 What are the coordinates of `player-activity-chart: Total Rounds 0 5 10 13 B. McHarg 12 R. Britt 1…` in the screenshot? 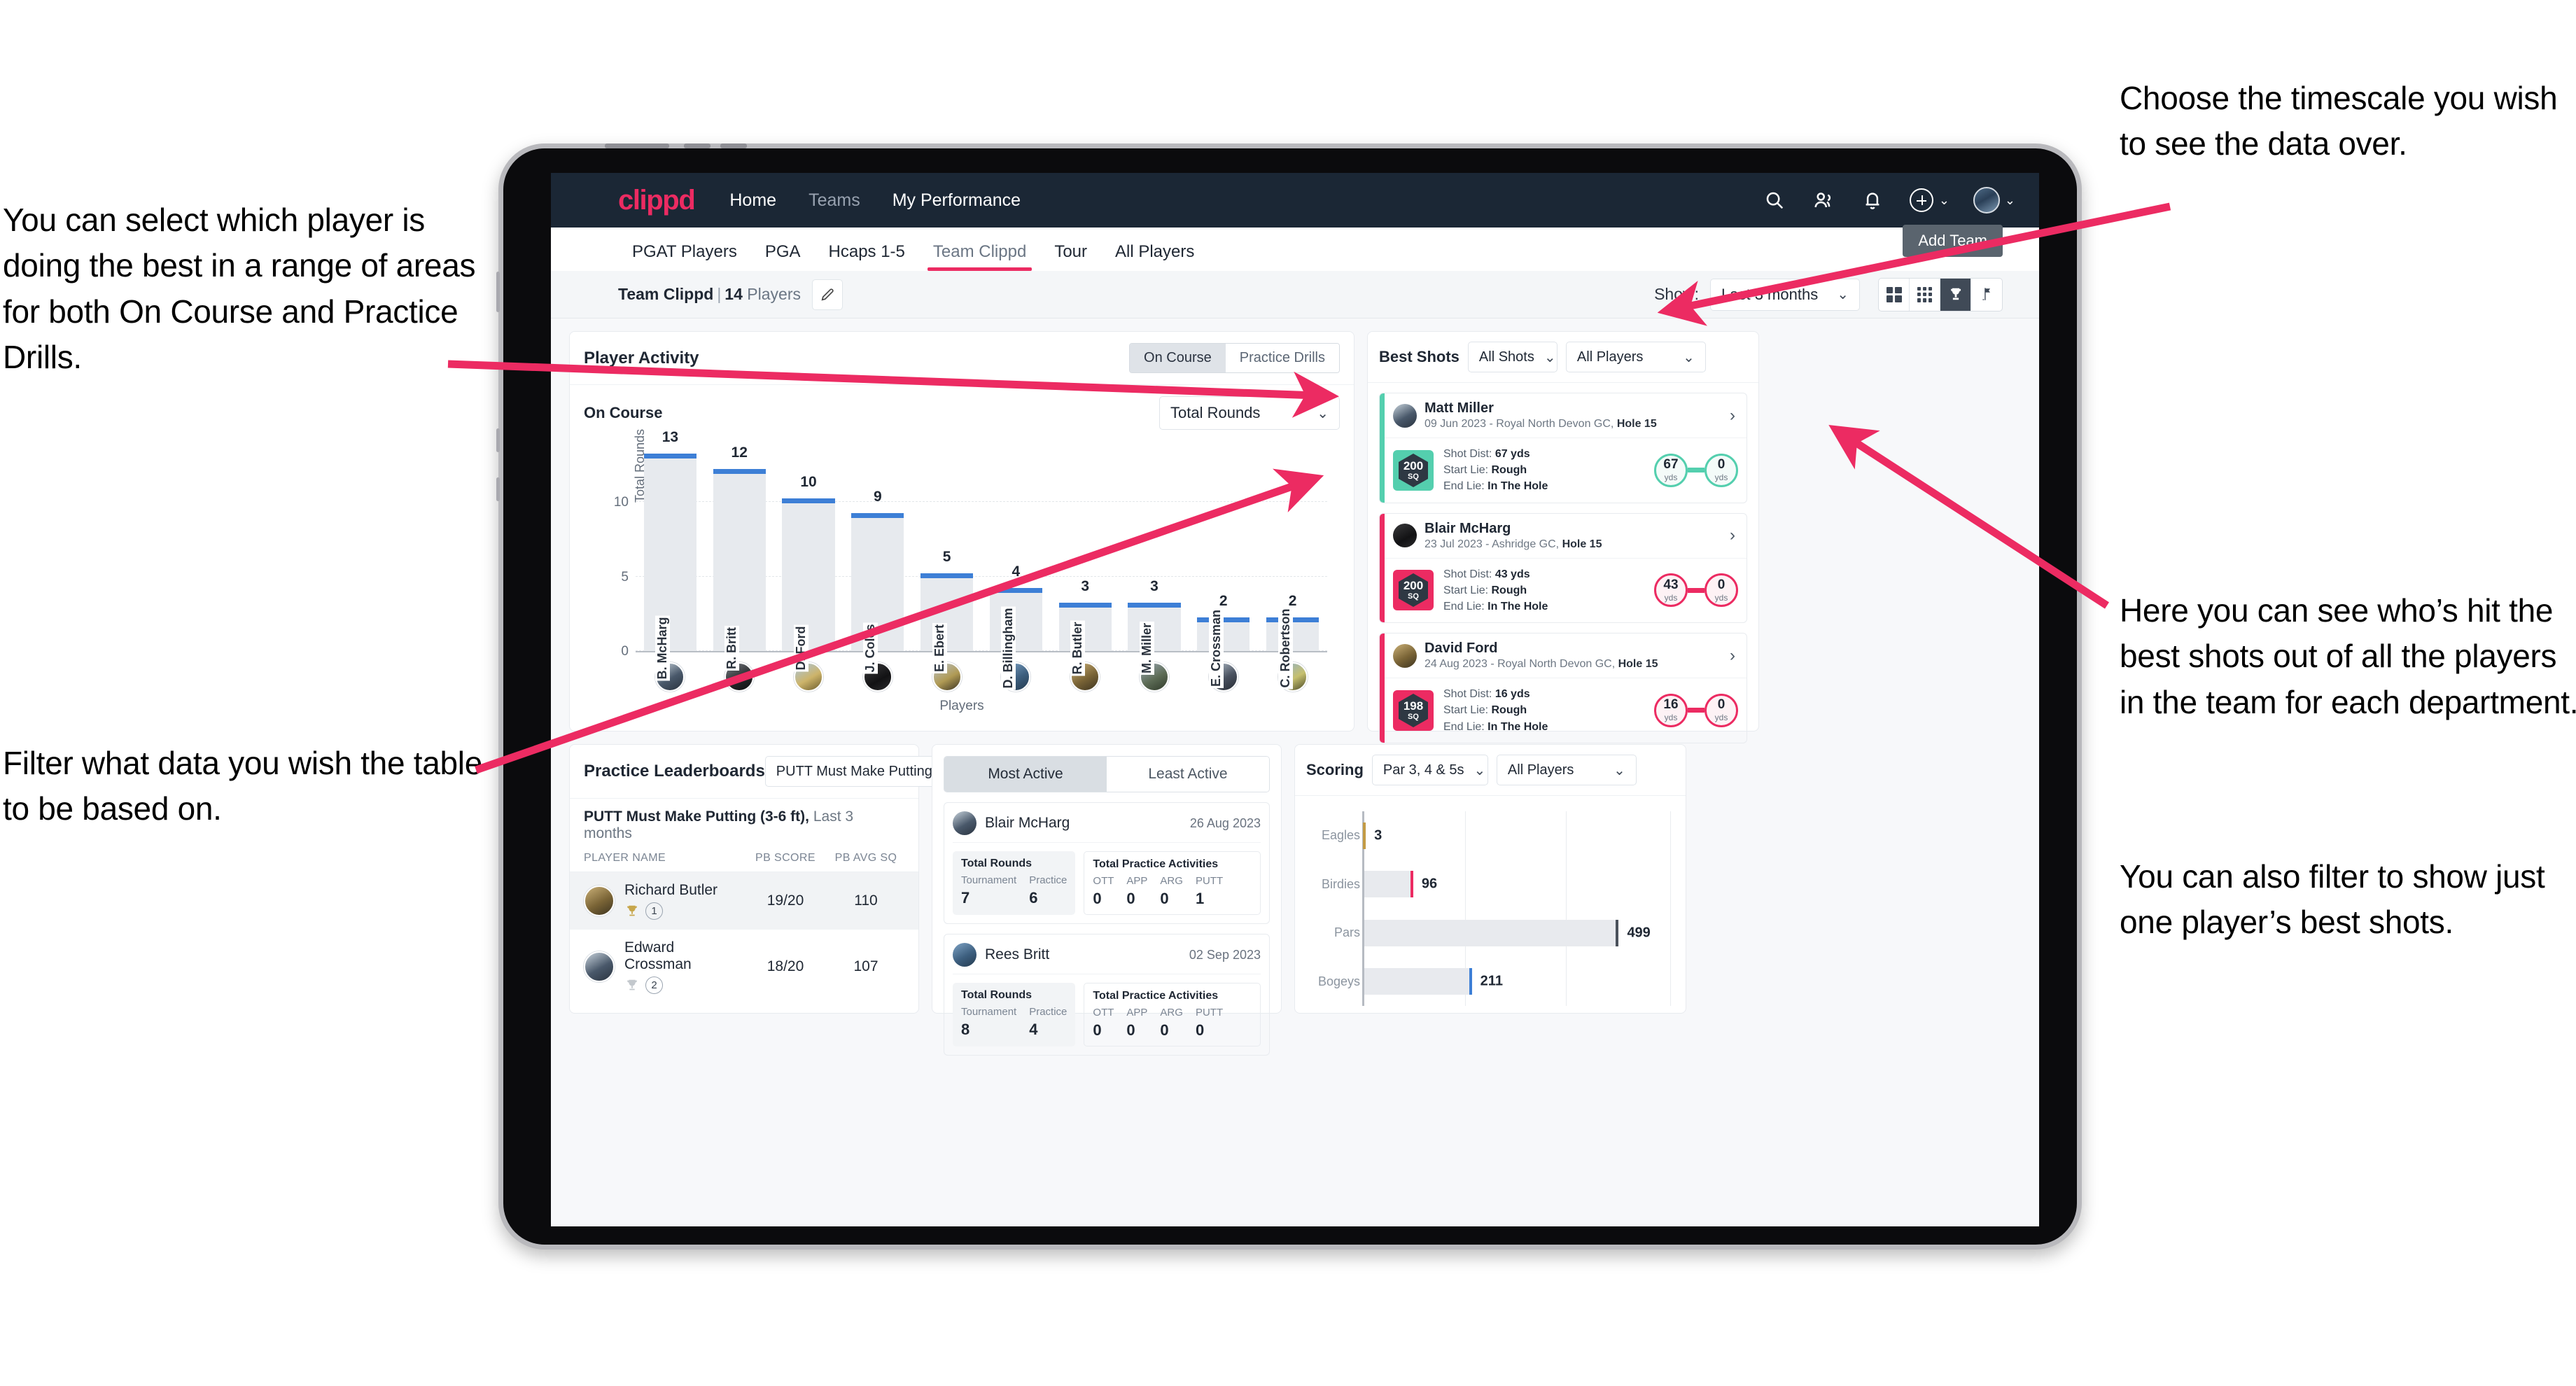 It's located at (962, 580).